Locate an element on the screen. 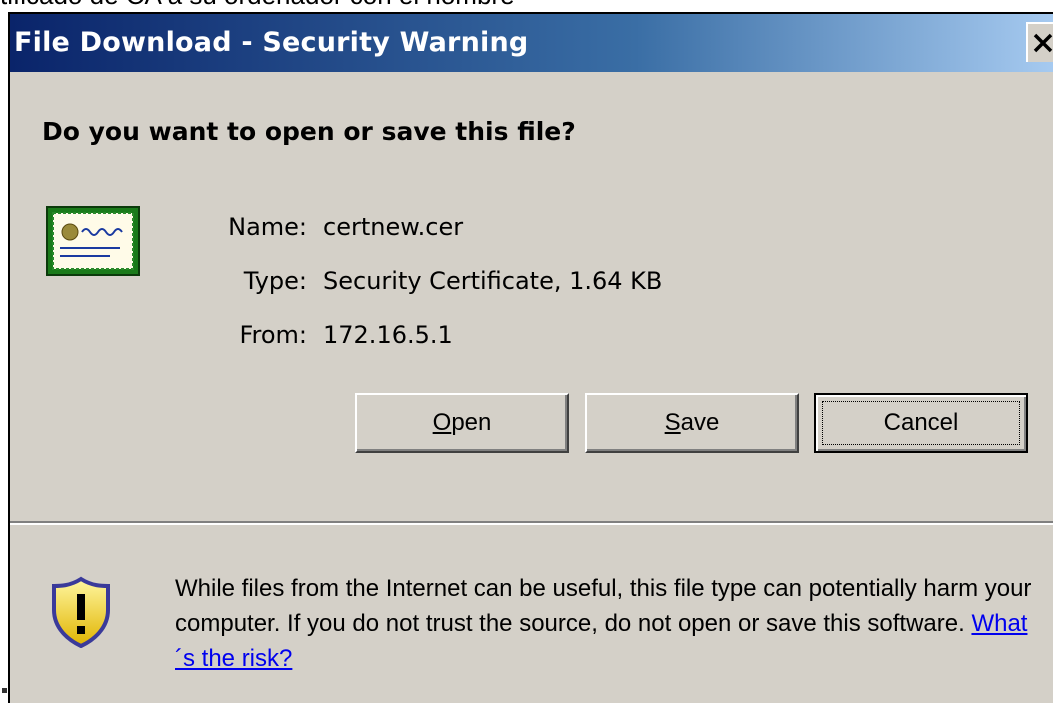 The image size is (1053, 703). open-button-label: Open is located at coordinates (462, 422).